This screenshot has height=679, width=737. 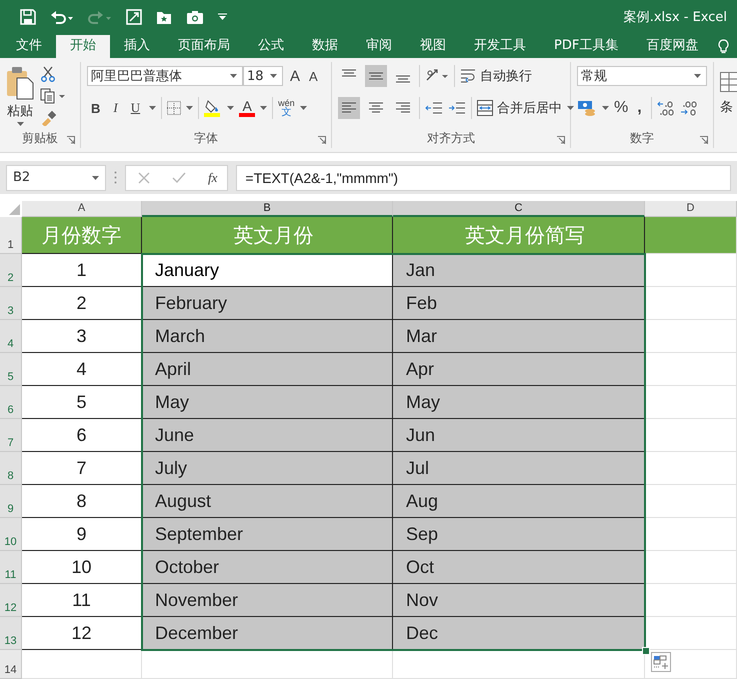 What do you see at coordinates (11, 369) in the screenshot?
I see `row-header: 5` at bounding box center [11, 369].